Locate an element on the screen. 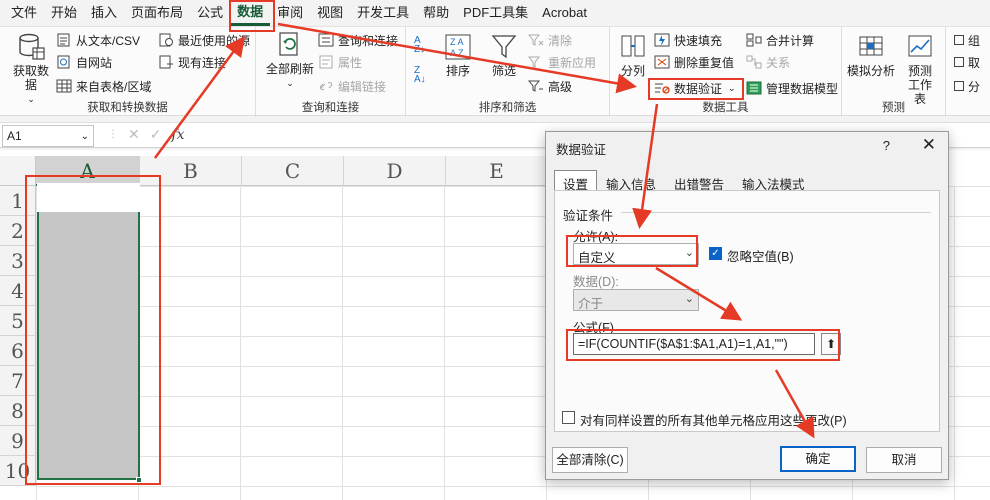 This screenshot has height=500, width=990. edit-links-label: 编辑链接 is located at coordinates (362, 86).